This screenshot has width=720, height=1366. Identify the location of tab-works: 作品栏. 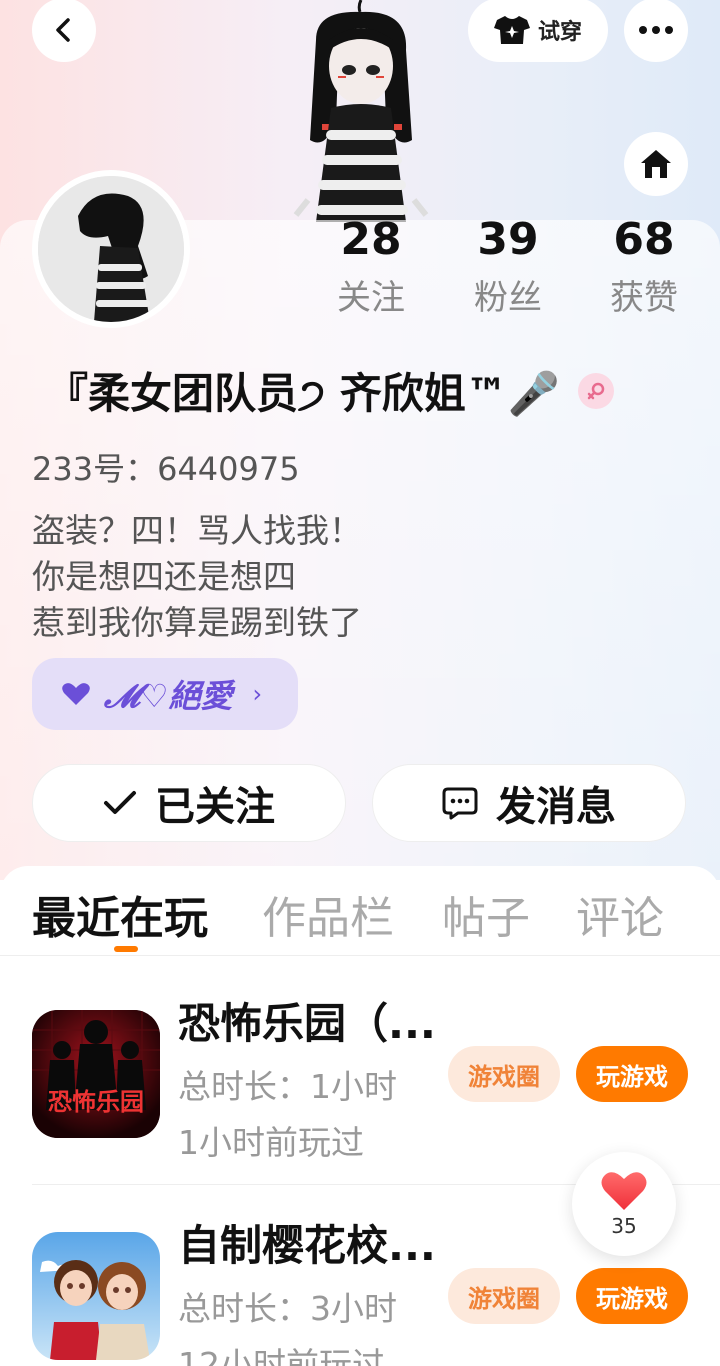
(328, 914).